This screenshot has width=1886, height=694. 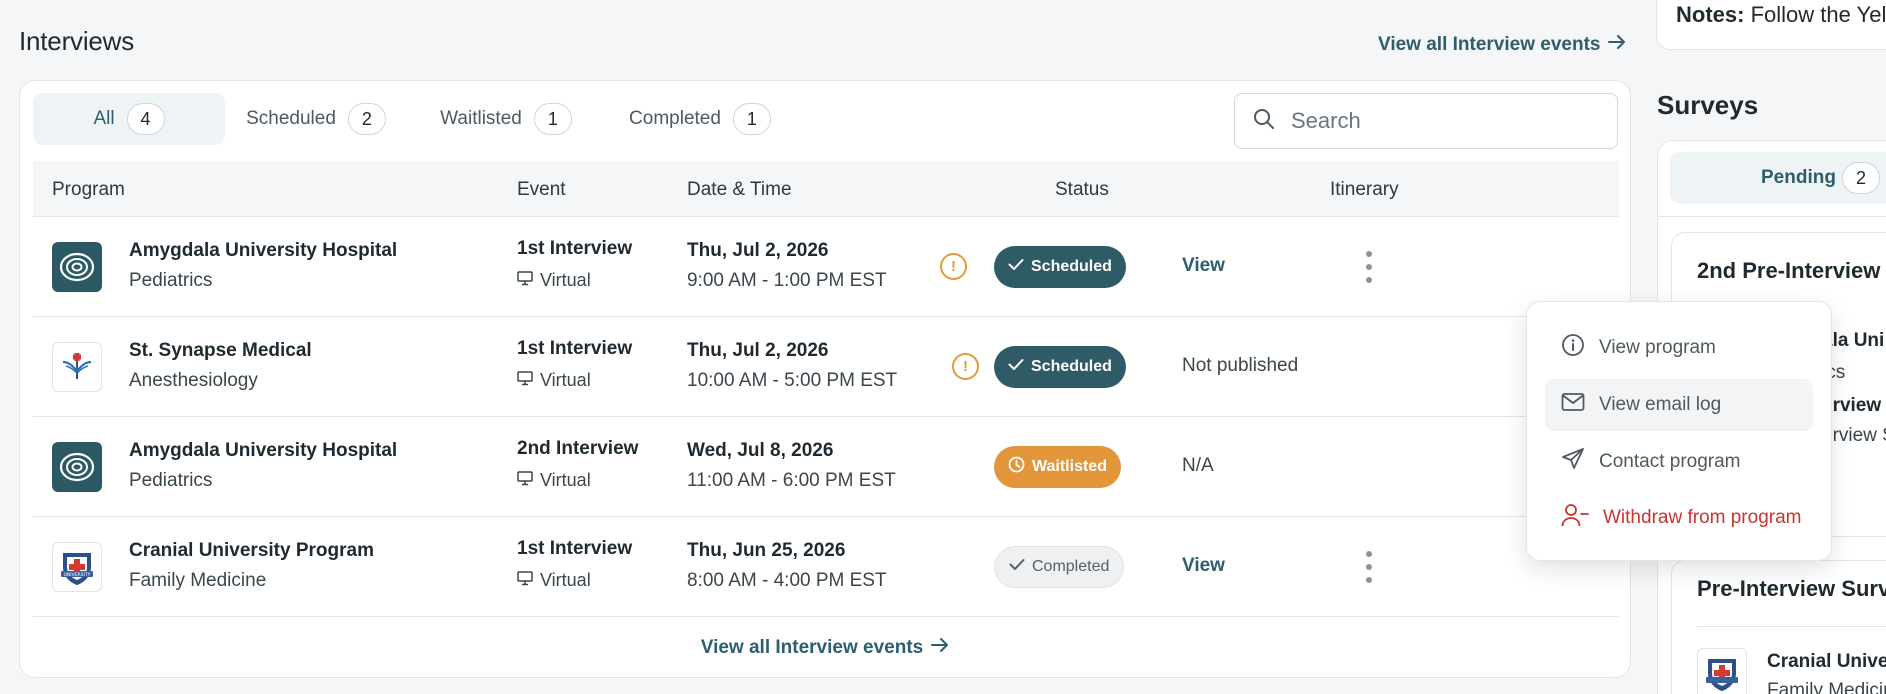 I want to click on event-date: Thu, Jun 25, 2026, so click(x=766, y=550).